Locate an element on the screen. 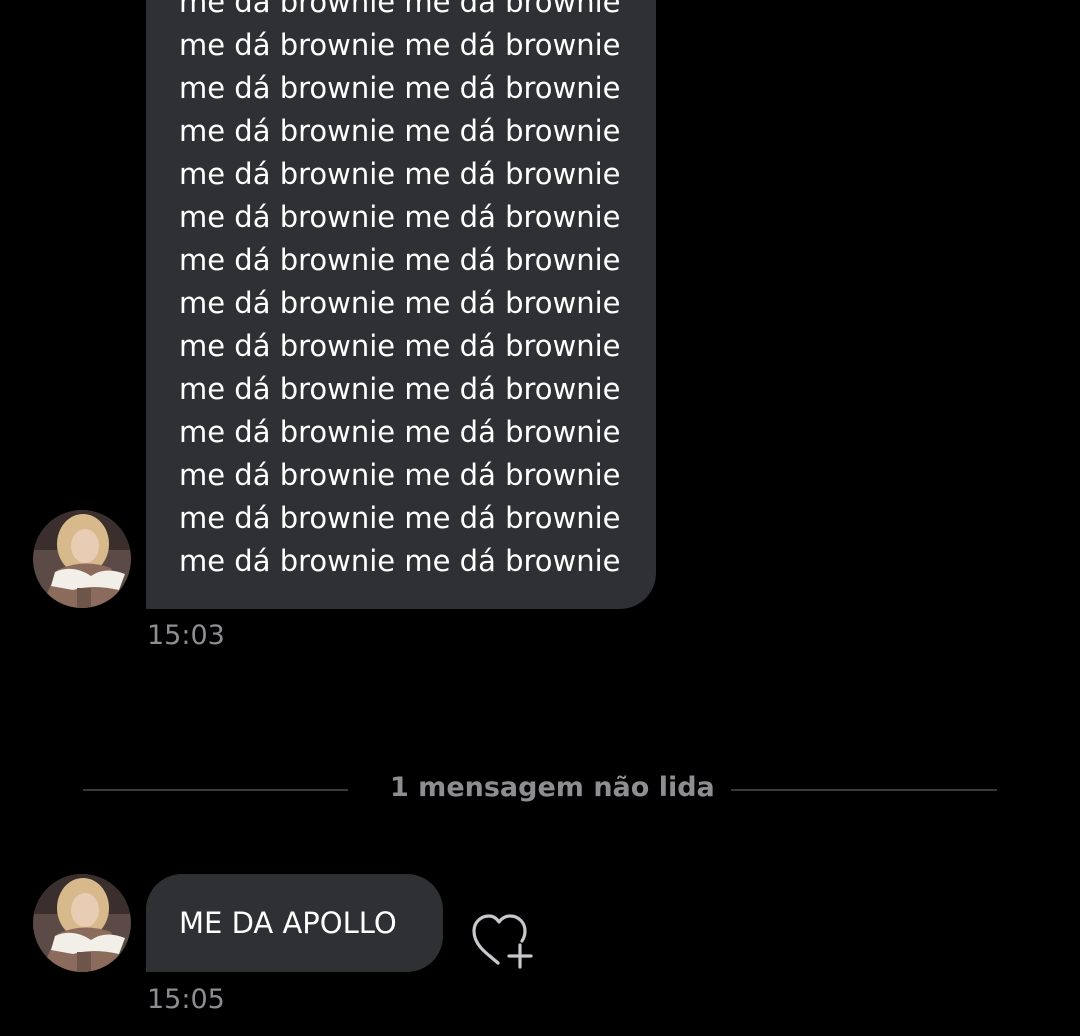 The image size is (1080, 1036). avatar-photo is located at coordinates (82, 923).